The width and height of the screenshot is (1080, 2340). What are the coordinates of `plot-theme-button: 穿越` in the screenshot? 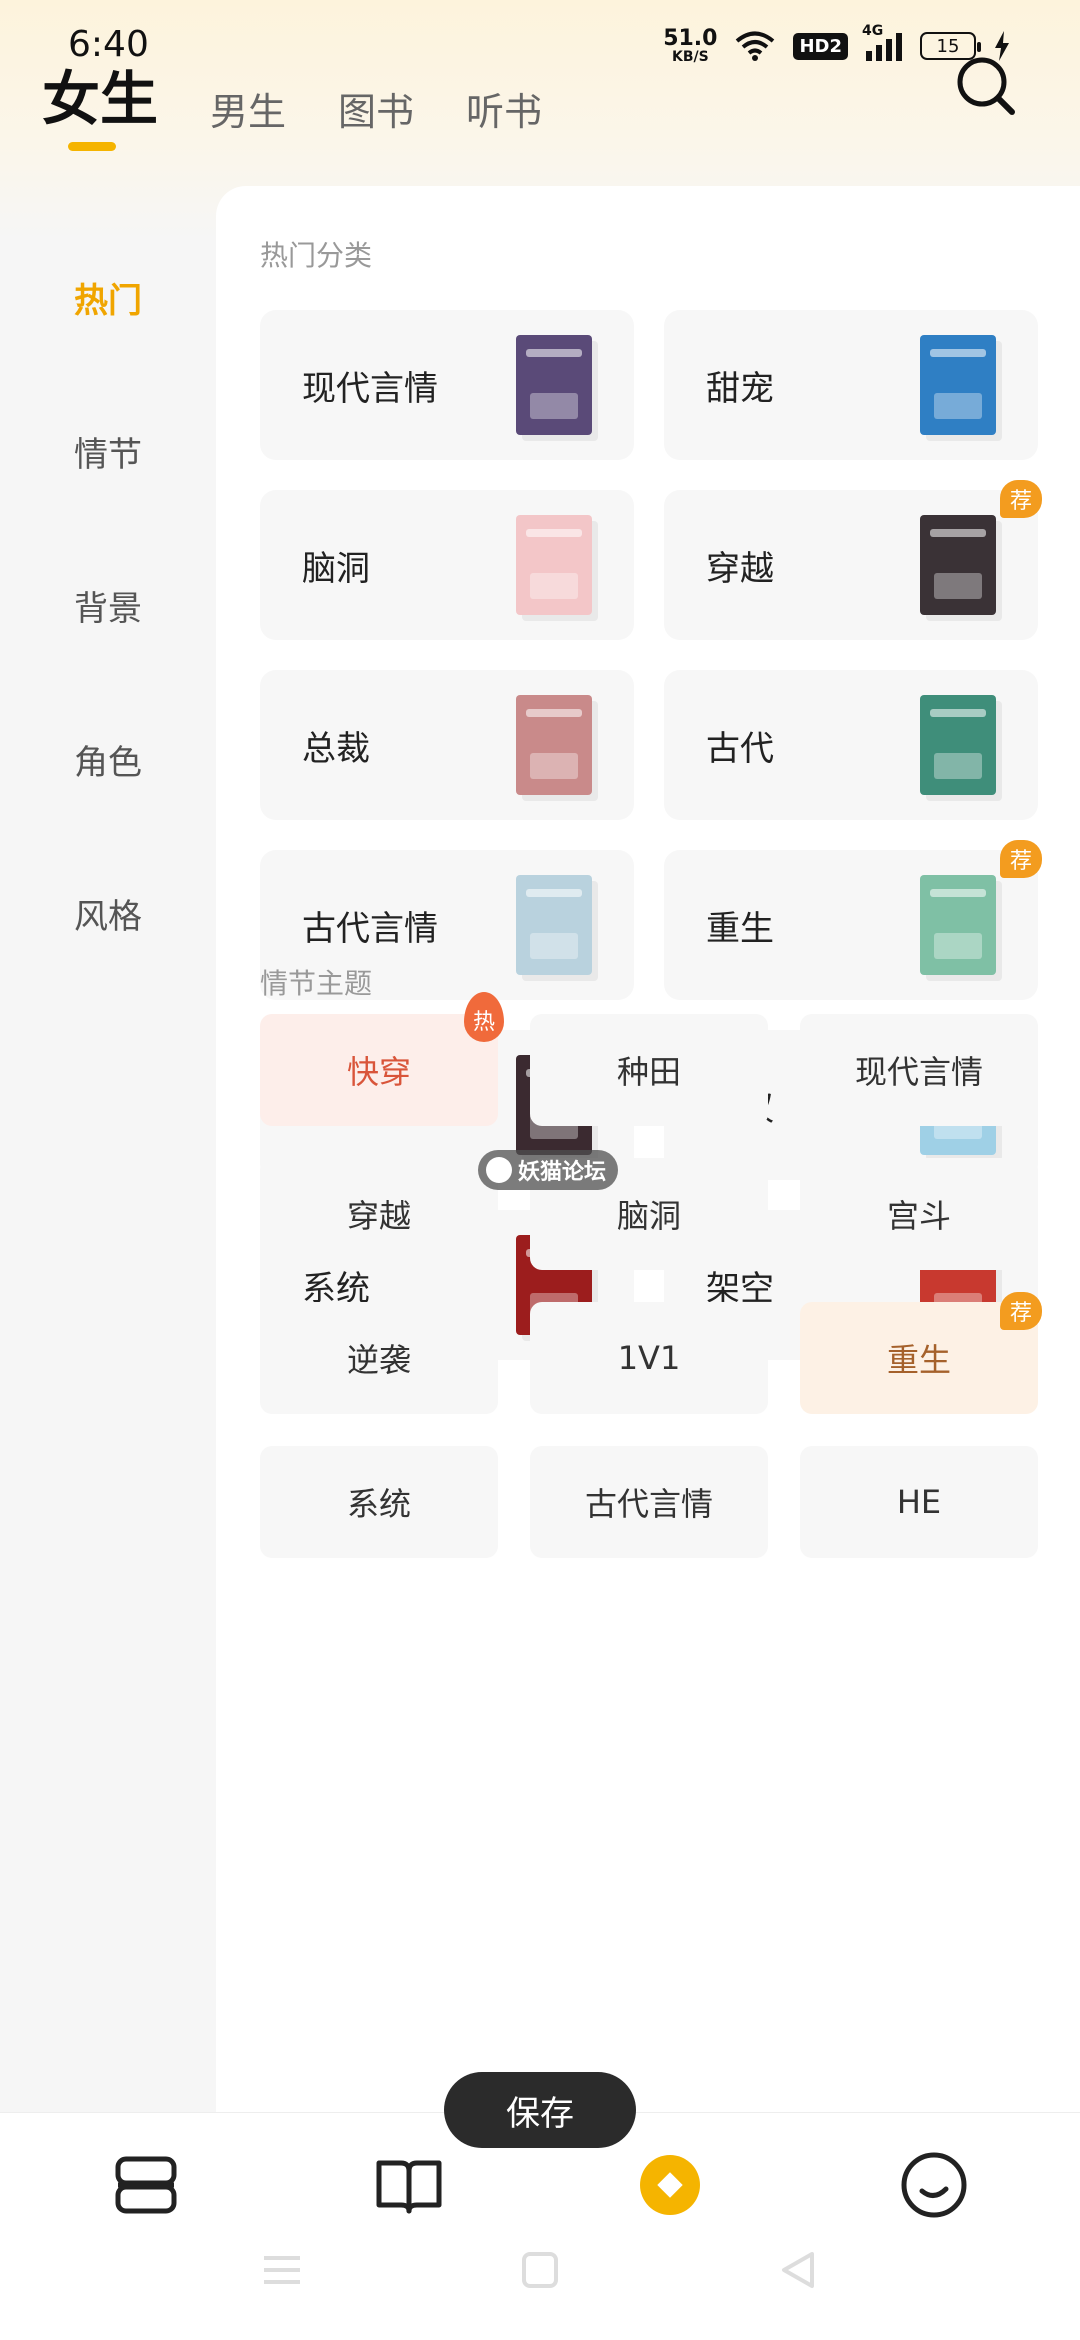 It's located at (379, 1214).